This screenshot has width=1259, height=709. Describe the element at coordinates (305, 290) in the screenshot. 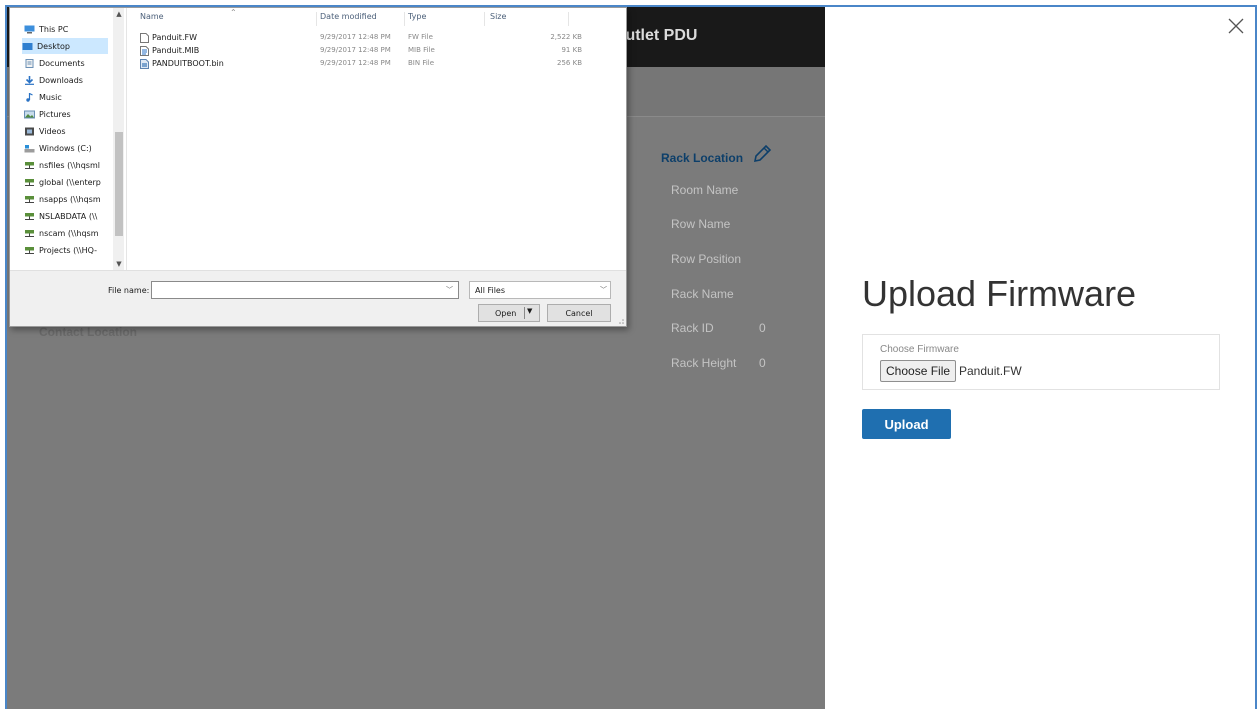

I see `file-name-input` at that location.